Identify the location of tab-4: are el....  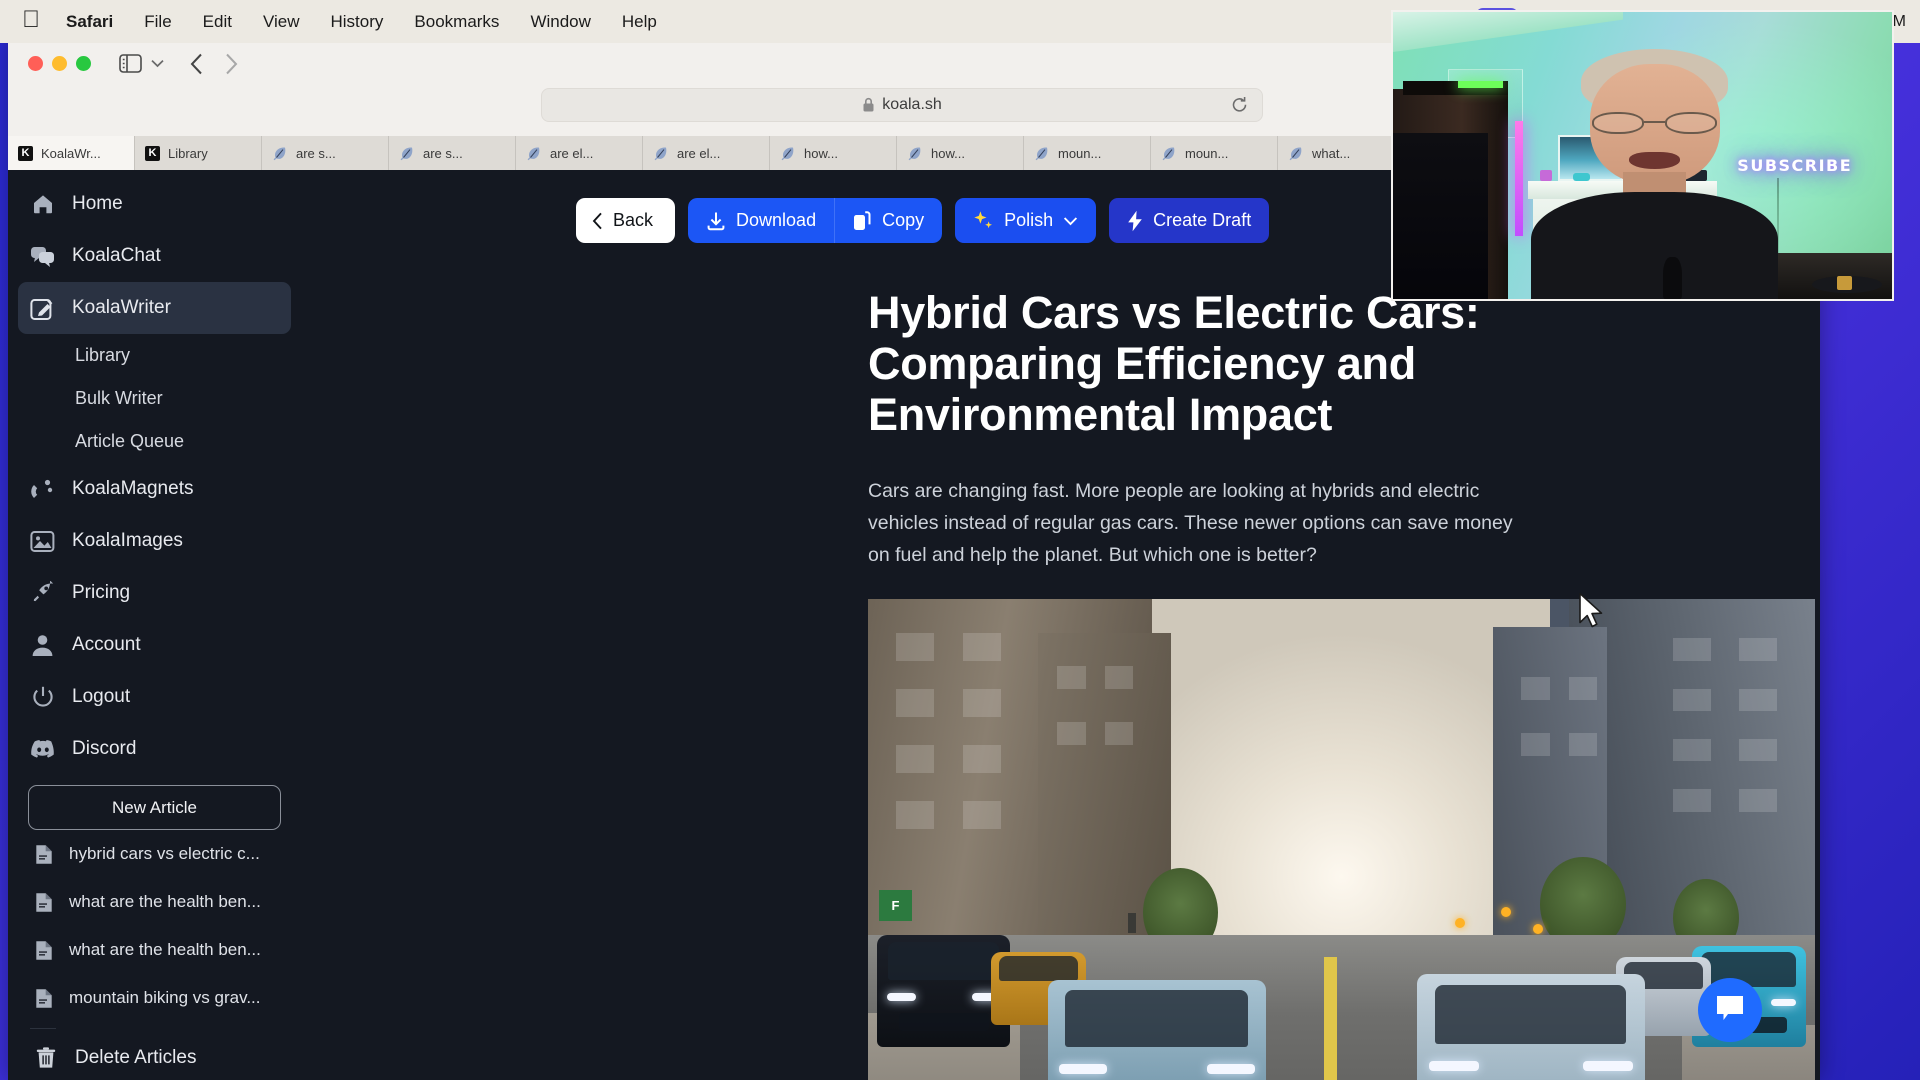
(579, 153).